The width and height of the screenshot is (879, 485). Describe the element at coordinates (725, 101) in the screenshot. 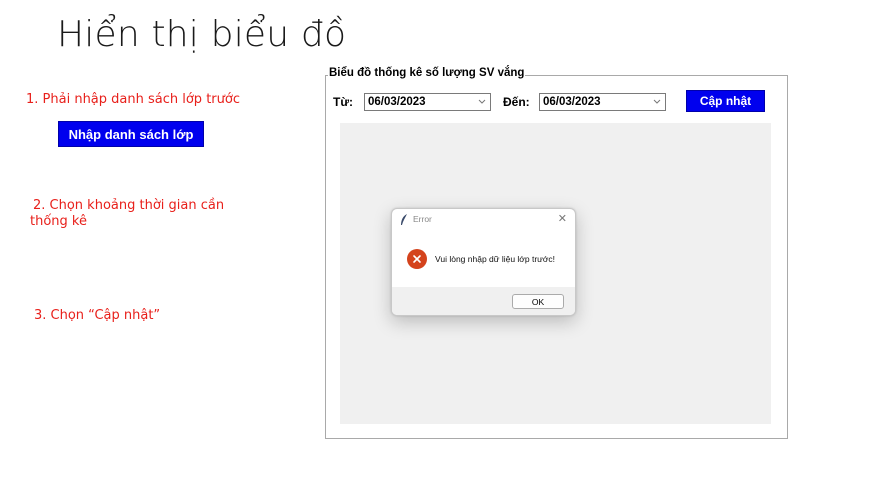

I see `update-button: Cập nhật` at that location.